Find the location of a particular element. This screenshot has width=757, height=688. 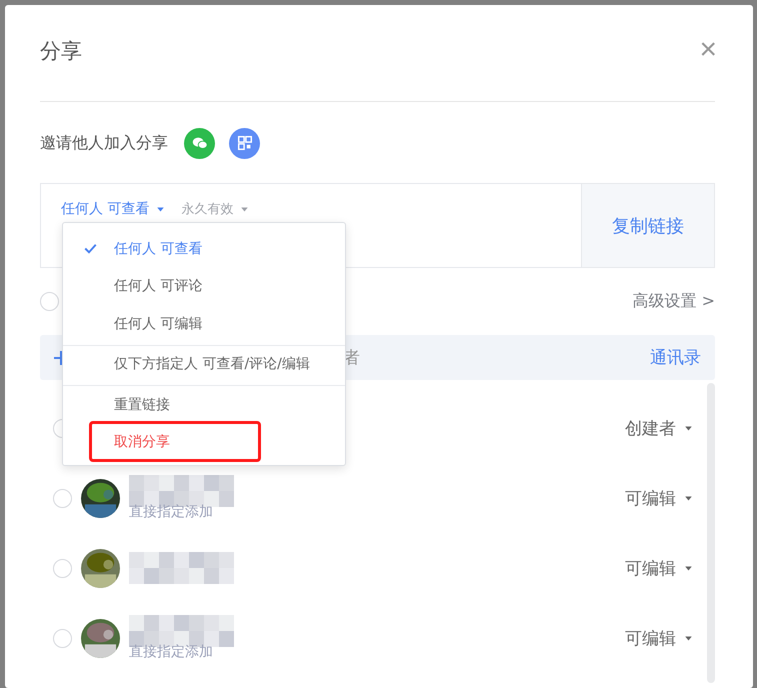

qr-code-icon is located at coordinates (245, 143).